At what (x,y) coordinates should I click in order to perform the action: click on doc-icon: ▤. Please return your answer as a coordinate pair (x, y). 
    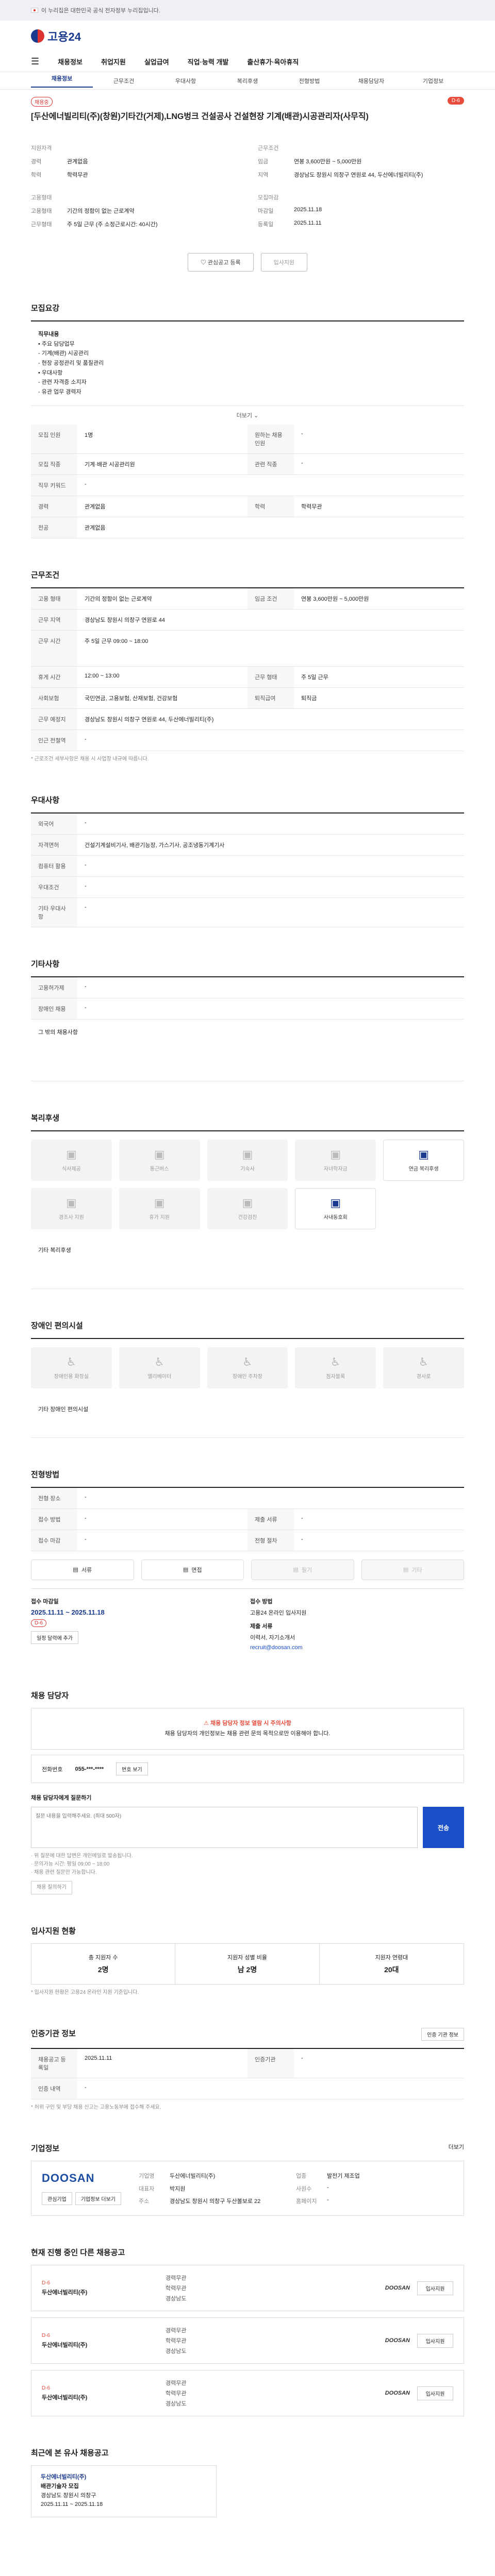
    Looking at the image, I should click on (186, 1570).